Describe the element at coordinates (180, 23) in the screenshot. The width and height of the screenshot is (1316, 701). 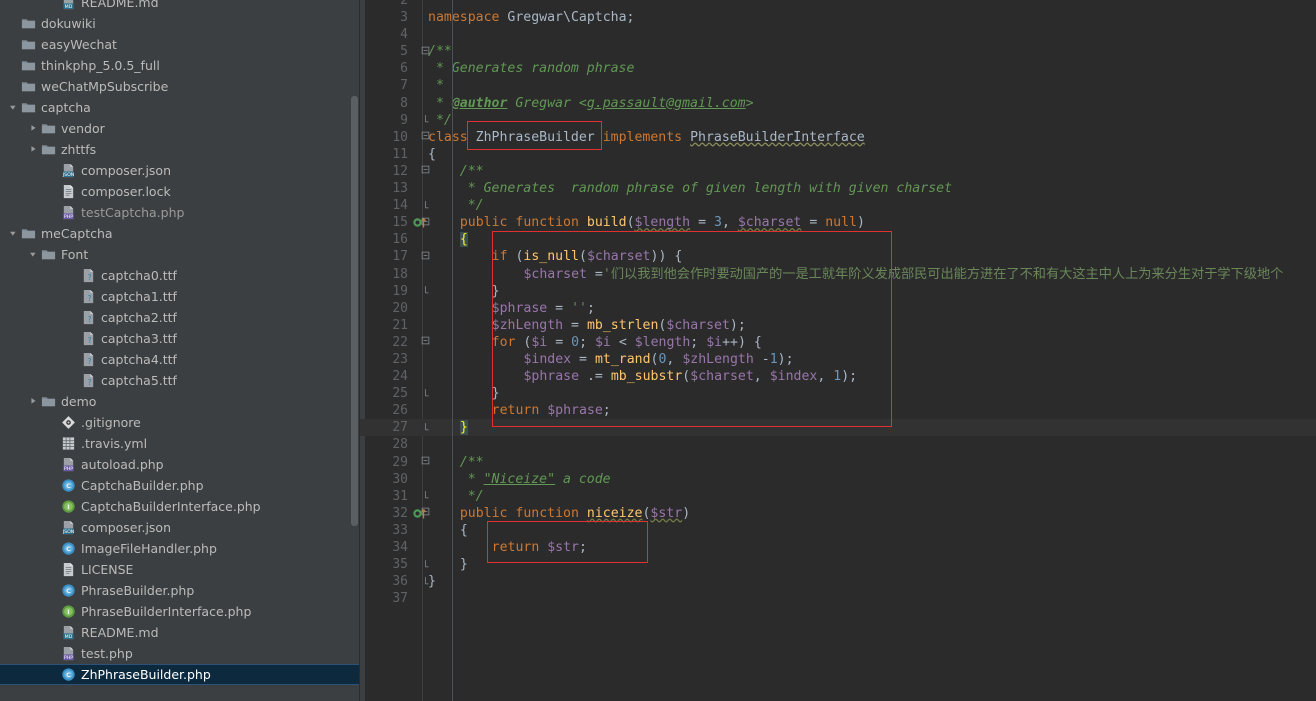
I see `tree-item-dokuwiki: dokuwiki` at that location.